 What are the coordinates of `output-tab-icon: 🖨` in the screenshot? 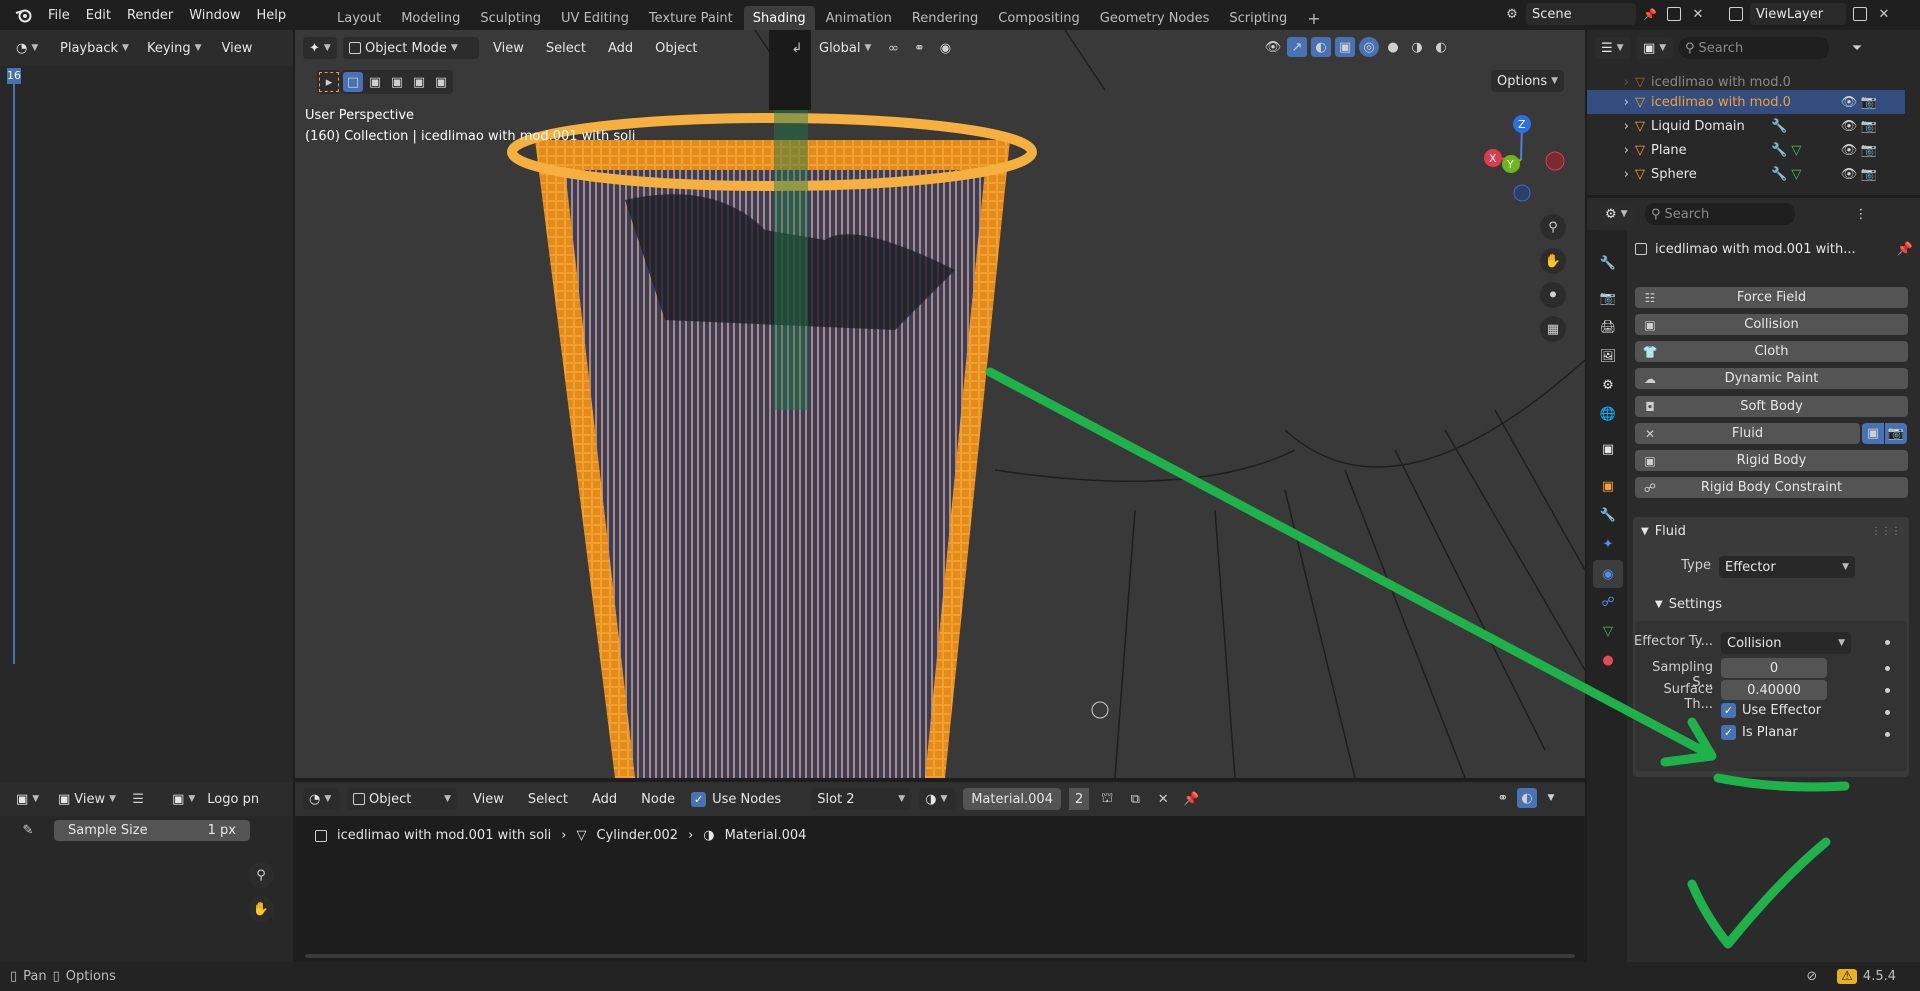 It's located at (1608, 327).